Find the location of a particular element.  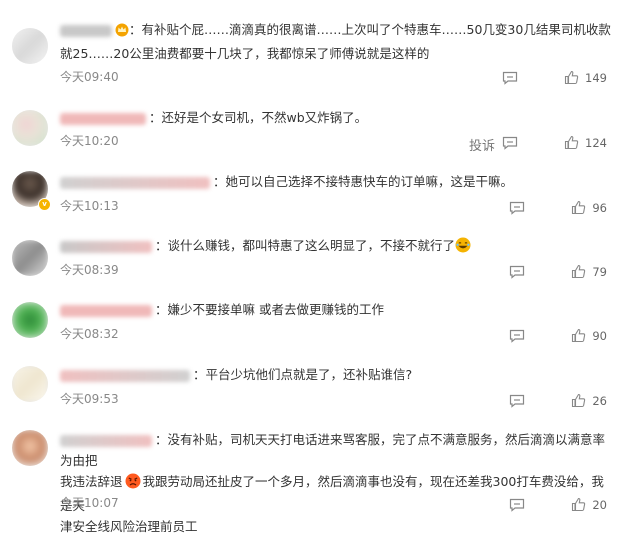

comment-item: ：谈什么赚钱，都叫特惠了这么明显了，不接不就行了 今天08:39 79 is located at coordinates (314, 259).